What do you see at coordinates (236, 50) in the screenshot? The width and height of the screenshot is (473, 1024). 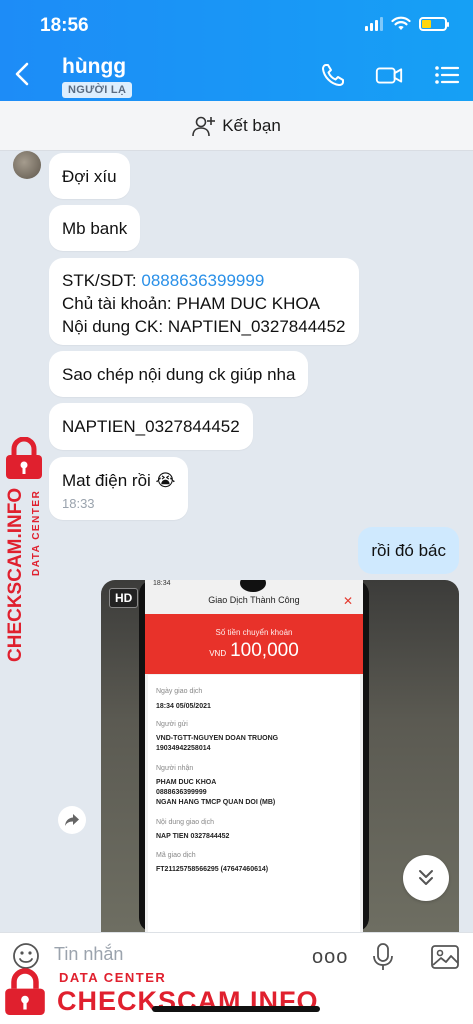 I see `chat-header: 18:56 hùngg NGƯỜI LẠ` at bounding box center [236, 50].